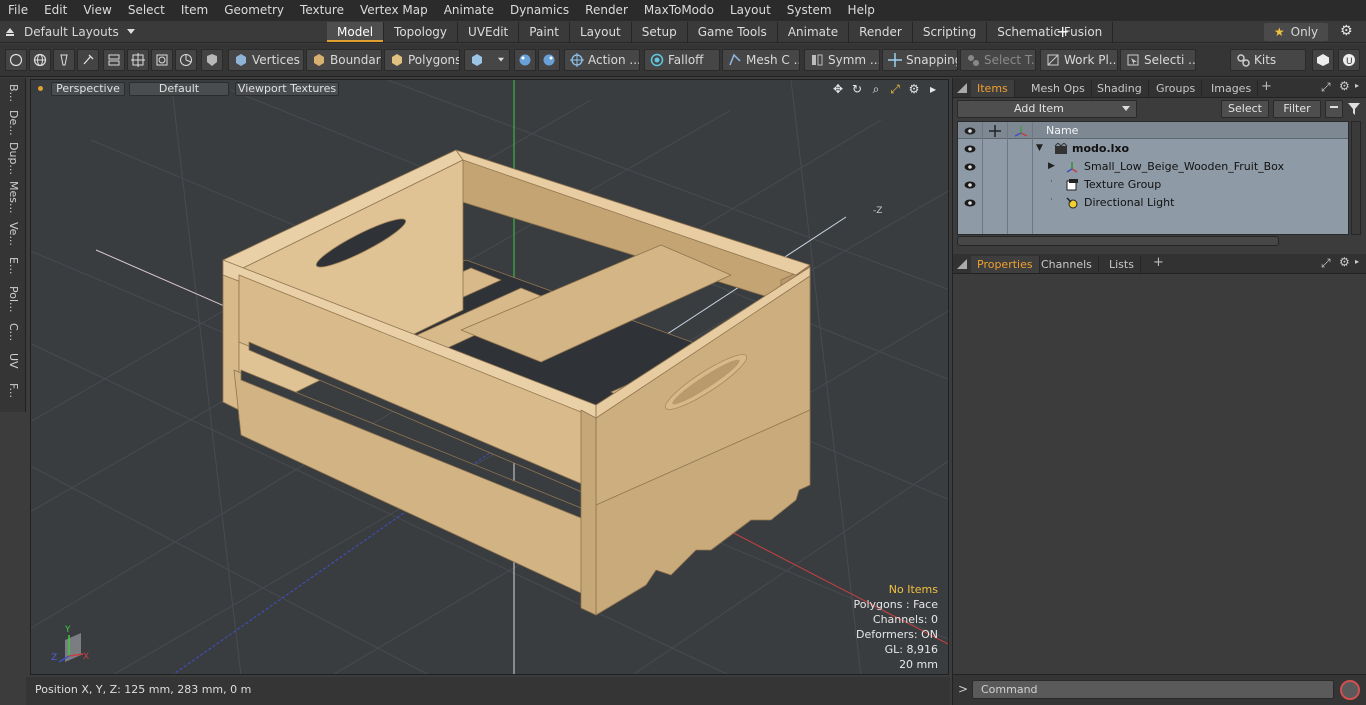 The height and width of the screenshot is (705, 1366). I want to click on menu-select: Select, so click(146, 10).